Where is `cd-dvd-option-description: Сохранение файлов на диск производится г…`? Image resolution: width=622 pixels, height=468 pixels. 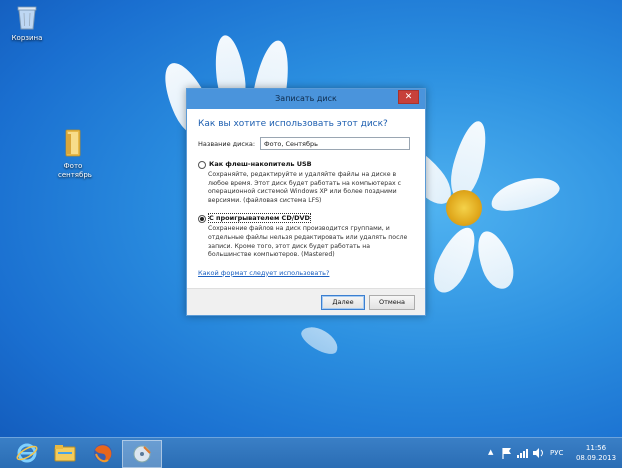 cd-dvd-option-description: Сохранение файлов на диск производится г… is located at coordinates (308, 242).